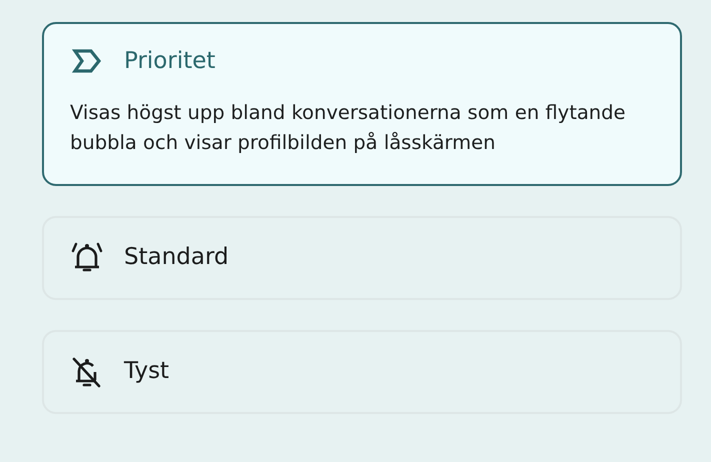  Describe the element at coordinates (170, 61) in the screenshot. I see `option-title: Prioritet` at that location.